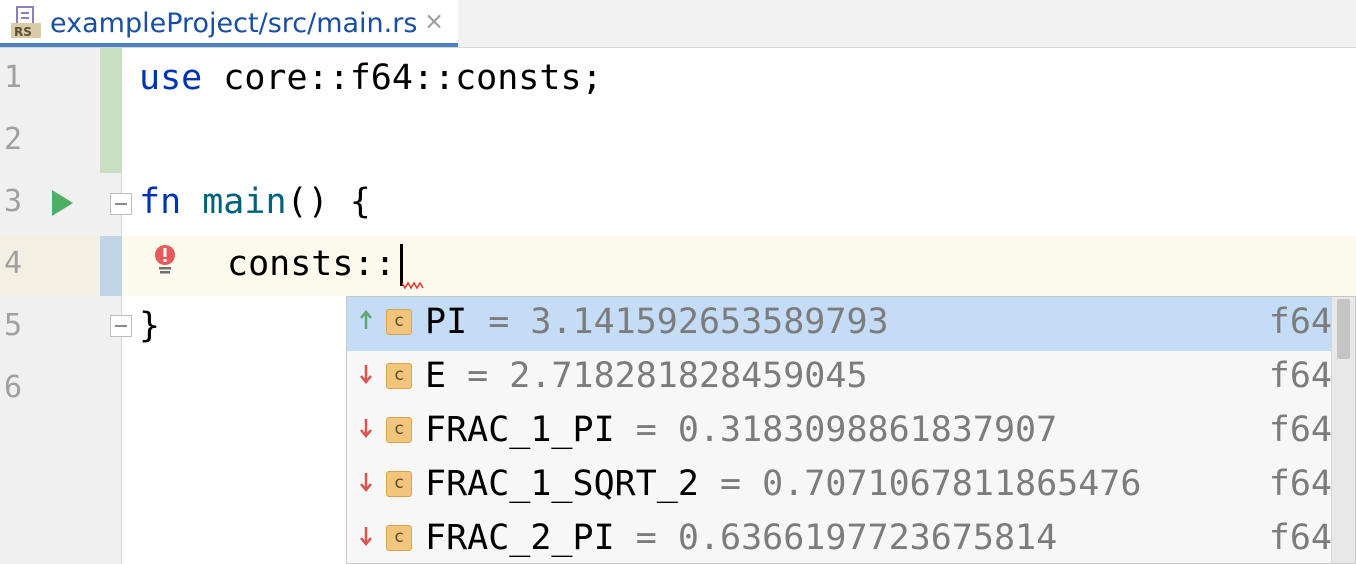  What do you see at coordinates (741, 538) in the screenshot?
I see `completion-name: FRAC_2_PI = 0.6366197723675814` at bounding box center [741, 538].